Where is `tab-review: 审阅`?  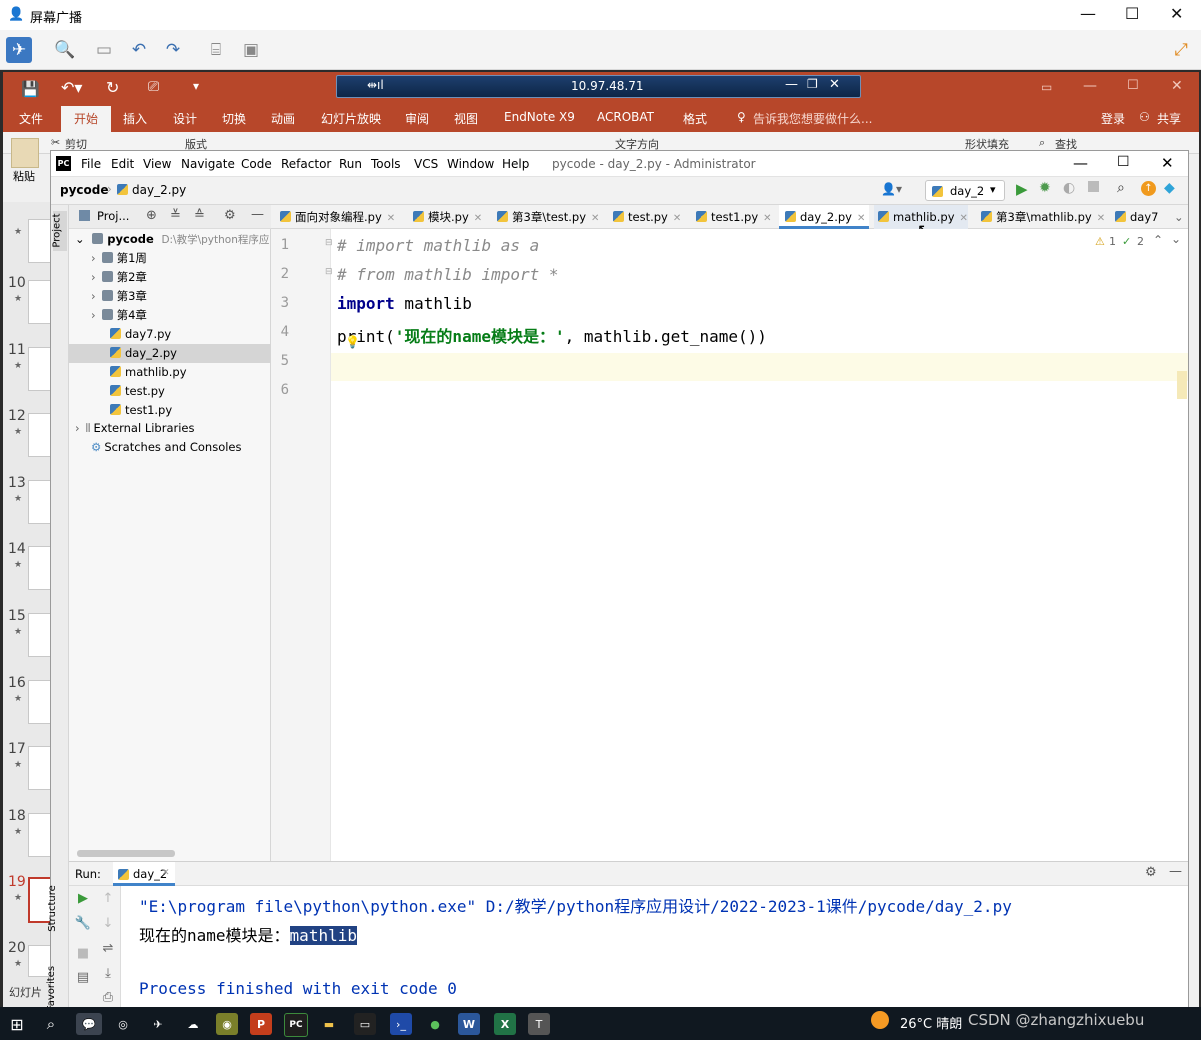 tab-review: 审阅 is located at coordinates (417, 118).